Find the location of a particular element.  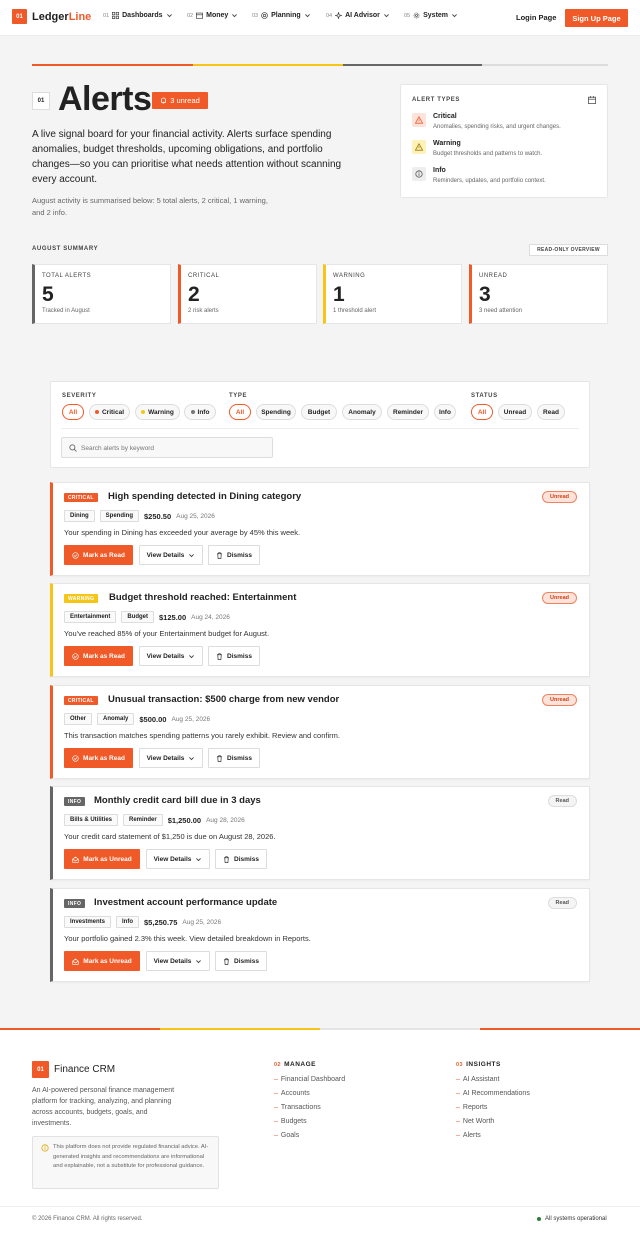

summary-heading: AUGUST SUMMARY is located at coordinates (65, 249).